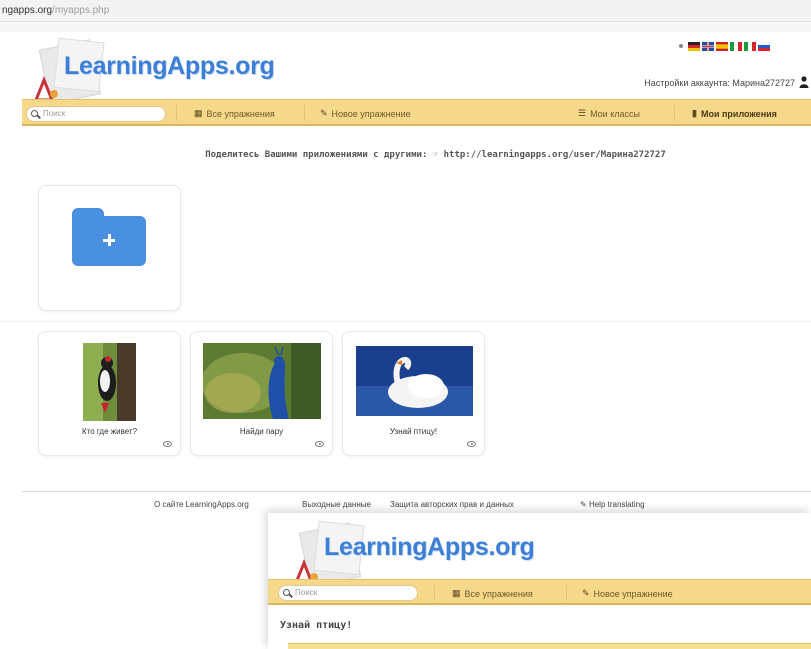  Describe the element at coordinates (54, 113) in the screenshot. I see `search-placeholder: Поиск` at that location.